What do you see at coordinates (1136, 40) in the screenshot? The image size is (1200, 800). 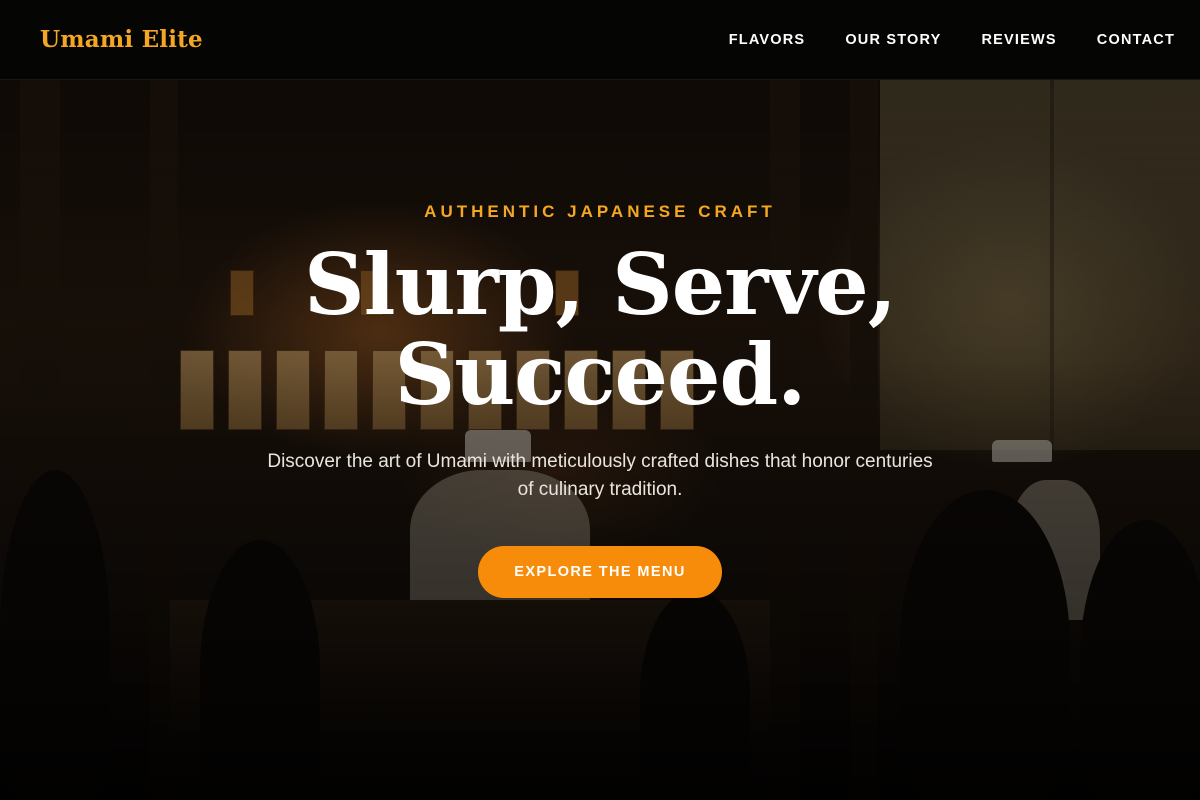 I see `nav-item-contact: CONTACT` at bounding box center [1136, 40].